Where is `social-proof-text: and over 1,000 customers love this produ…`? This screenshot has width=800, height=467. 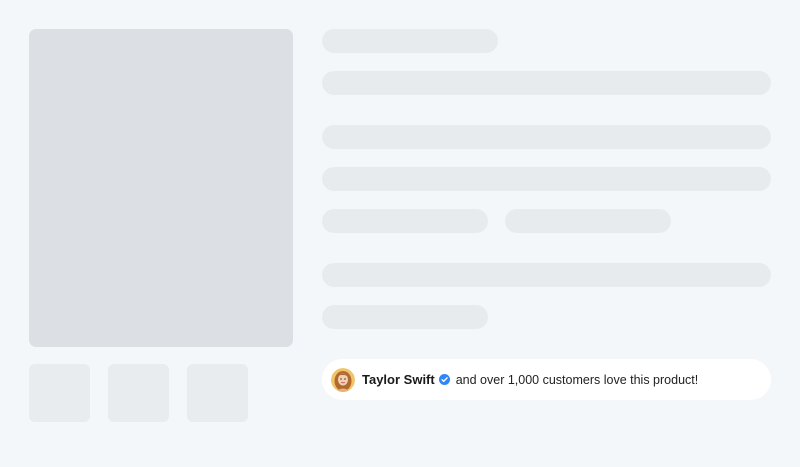 social-proof-text: and over 1,000 customers love this produ… is located at coordinates (577, 379).